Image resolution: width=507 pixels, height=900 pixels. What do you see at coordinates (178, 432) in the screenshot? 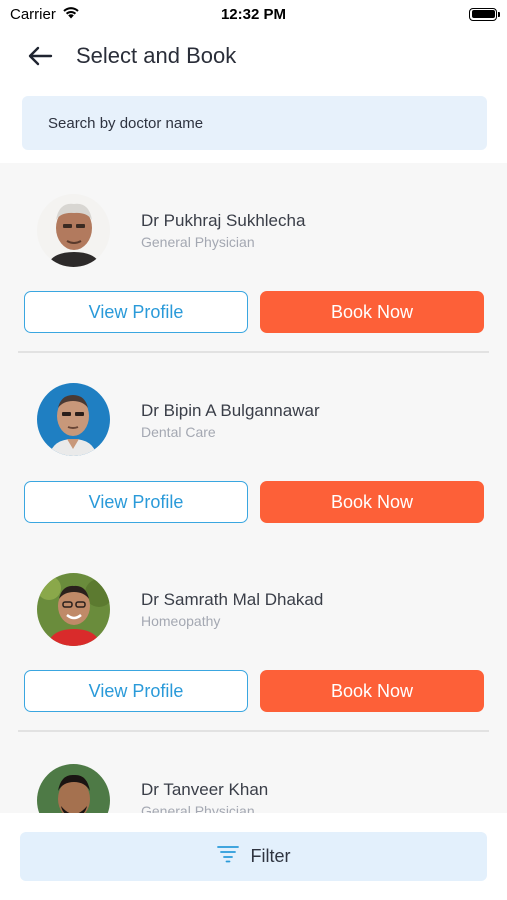
I see `doctor-specialty: Dental Care` at bounding box center [178, 432].